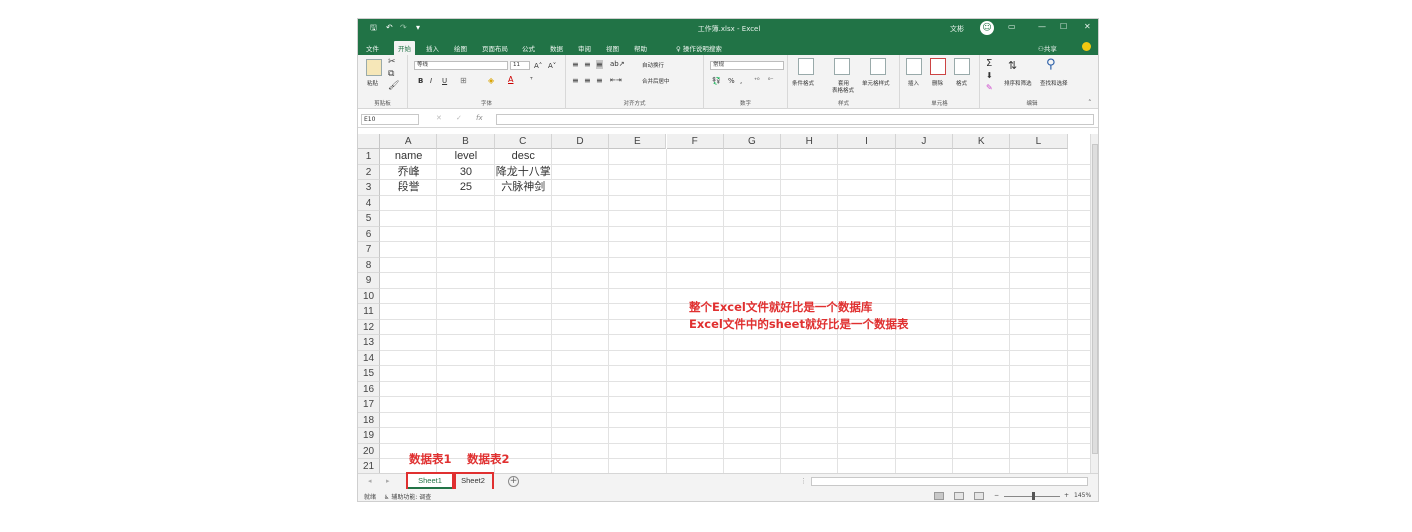 The height and width of the screenshot is (532, 1412). What do you see at coordinates (520, 65) in the screenshot?
I see `font-size-select: 11` at bounding box center [520, 65].